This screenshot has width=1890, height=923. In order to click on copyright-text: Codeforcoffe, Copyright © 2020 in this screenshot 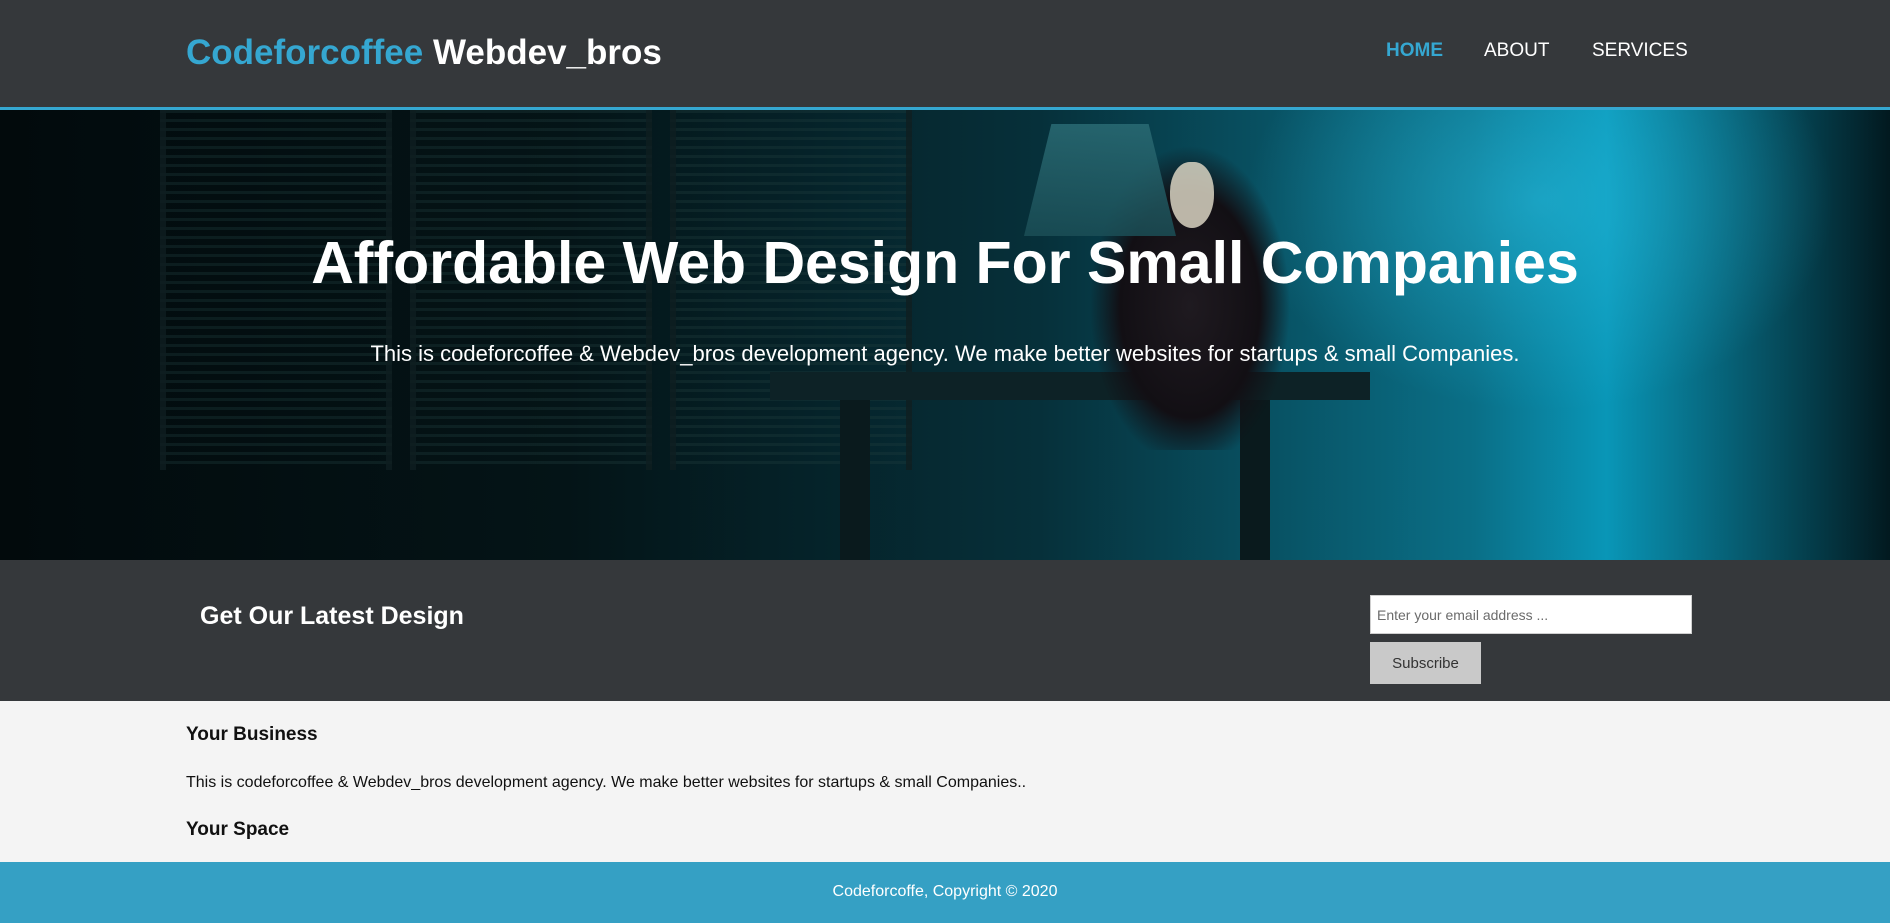, I will do `click(945, 891)`.